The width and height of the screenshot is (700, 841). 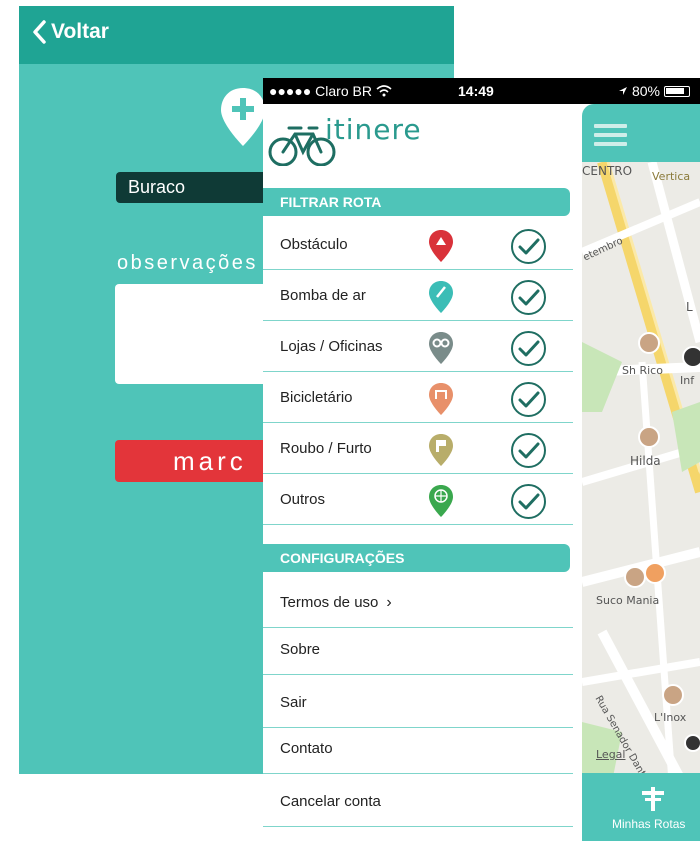 I want to click on location-arrow-icon, so click(x=622, y=91).